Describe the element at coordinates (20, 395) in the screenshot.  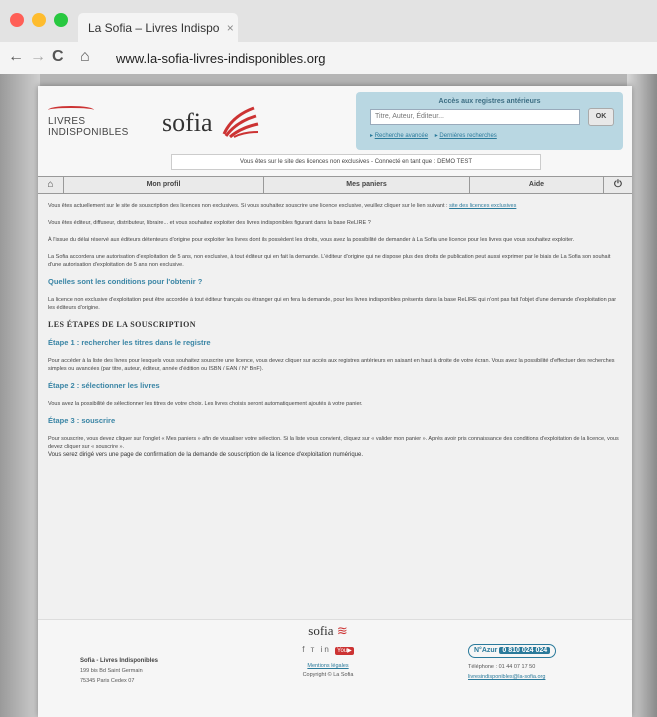
I see `background-left` at that location.